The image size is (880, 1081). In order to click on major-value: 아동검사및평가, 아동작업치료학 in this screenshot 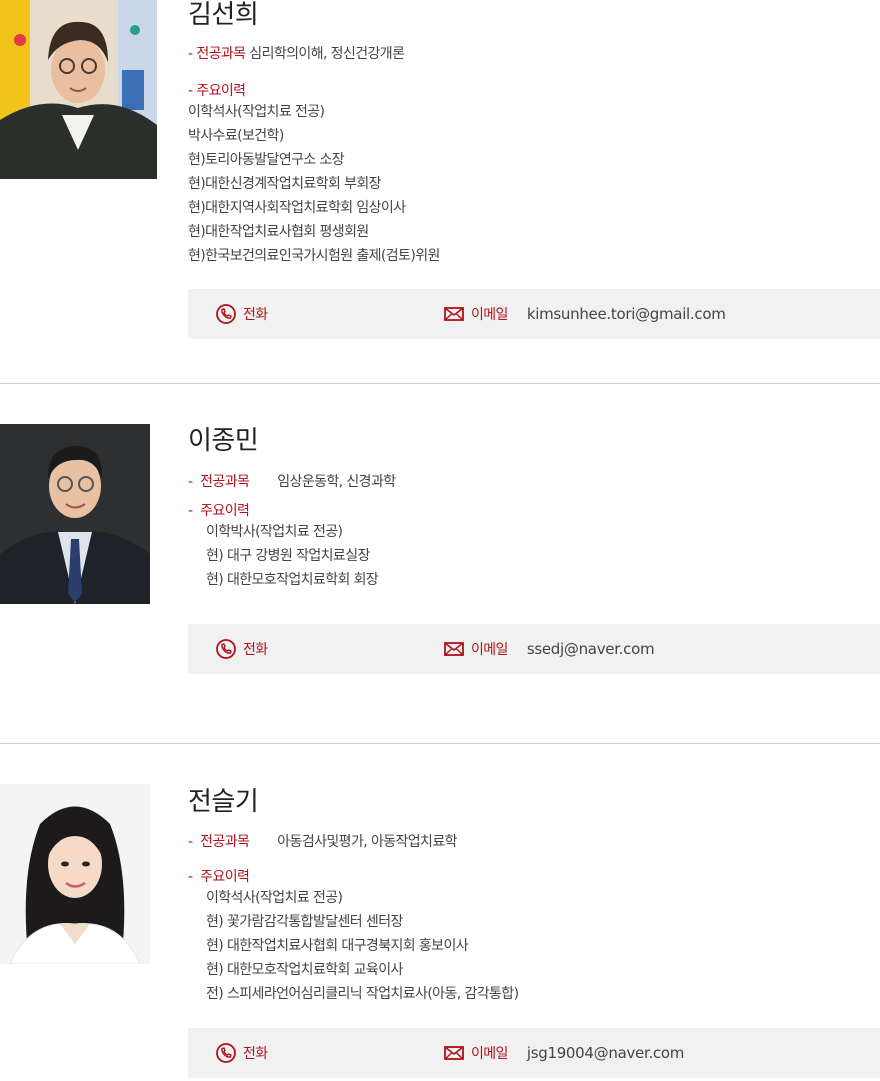, I will do `click(367, 842)`.